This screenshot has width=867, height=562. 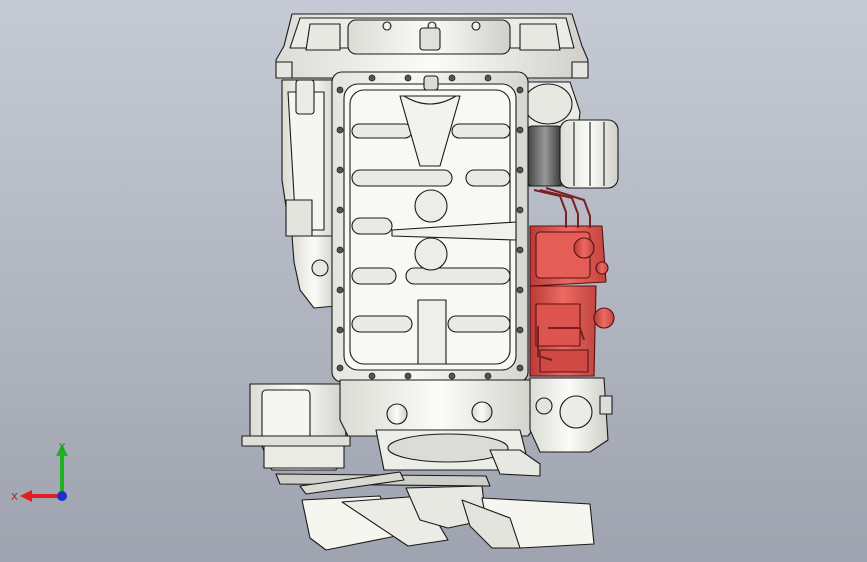 What do you see at coordinates (39, 472) in the screenshot?
I see `coordinate-triad: Y X` at bounding box center [39, 472].